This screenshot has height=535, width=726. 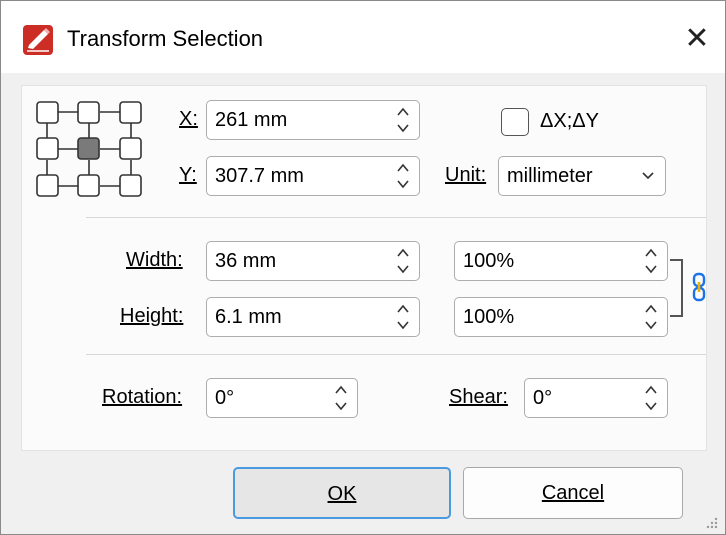 What do you see at coordinates (550, 176) in the screenshot?
I see `unit-value: millimeter` at bounding box center [550, 176].